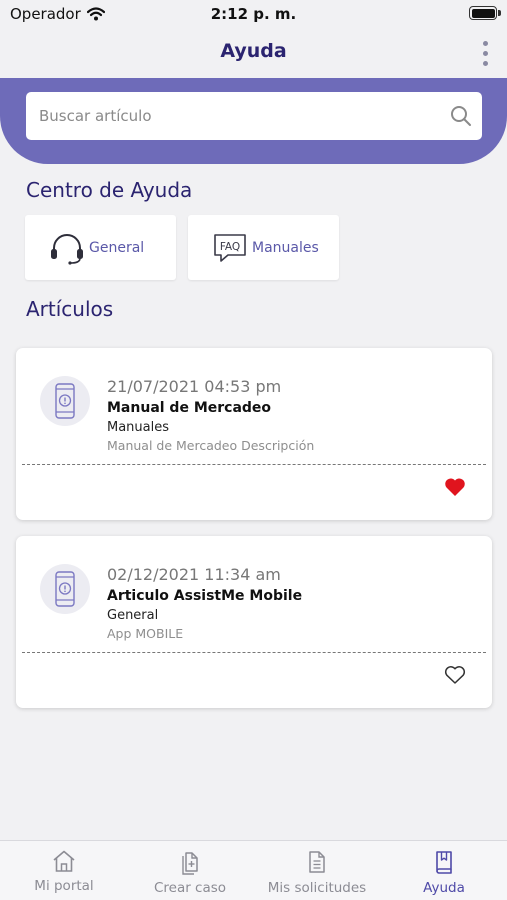  I want to click on home-icon, so click(64, 861).